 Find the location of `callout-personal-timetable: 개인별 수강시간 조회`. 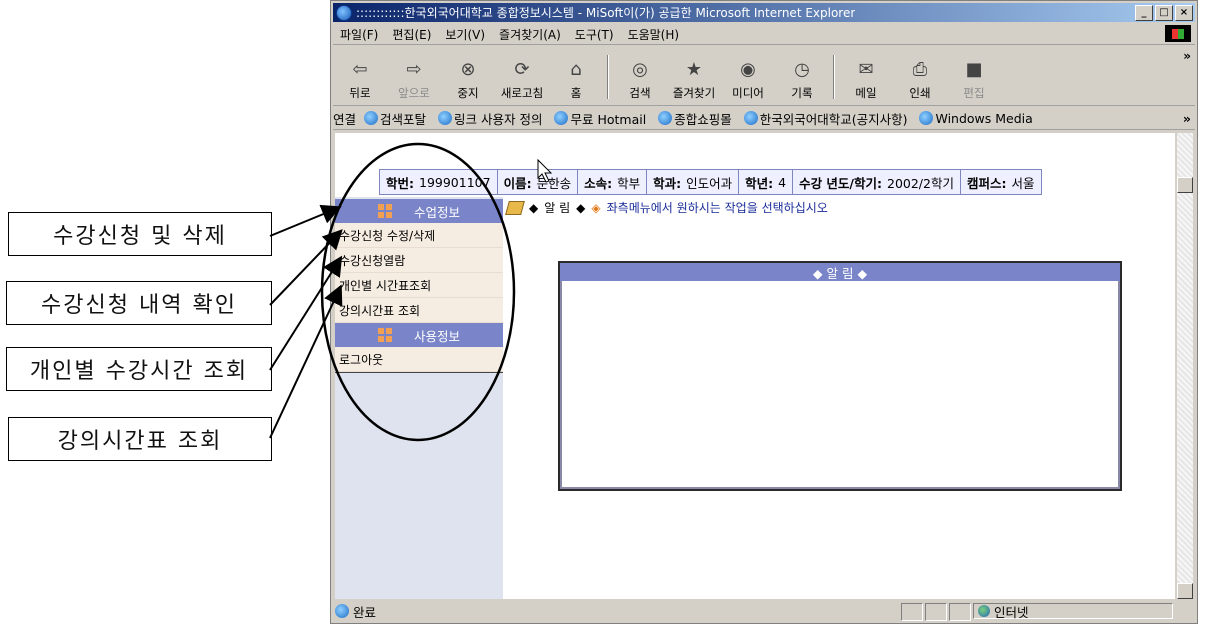

callout-personal-timetable: 개인별 수강시간 조회 is located at coordinates (139, 369).